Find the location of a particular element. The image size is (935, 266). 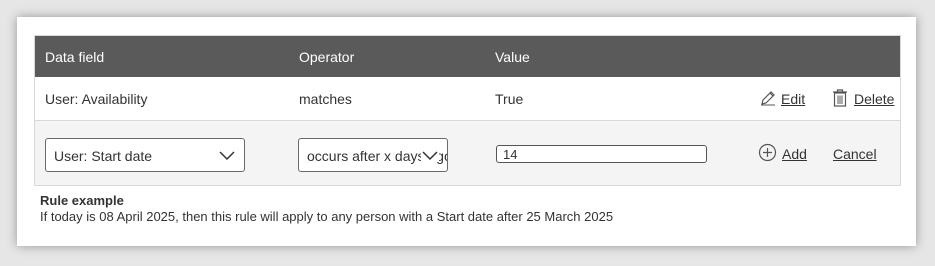

table-header: Data field Operator Value is located at coordinates (467, 56).